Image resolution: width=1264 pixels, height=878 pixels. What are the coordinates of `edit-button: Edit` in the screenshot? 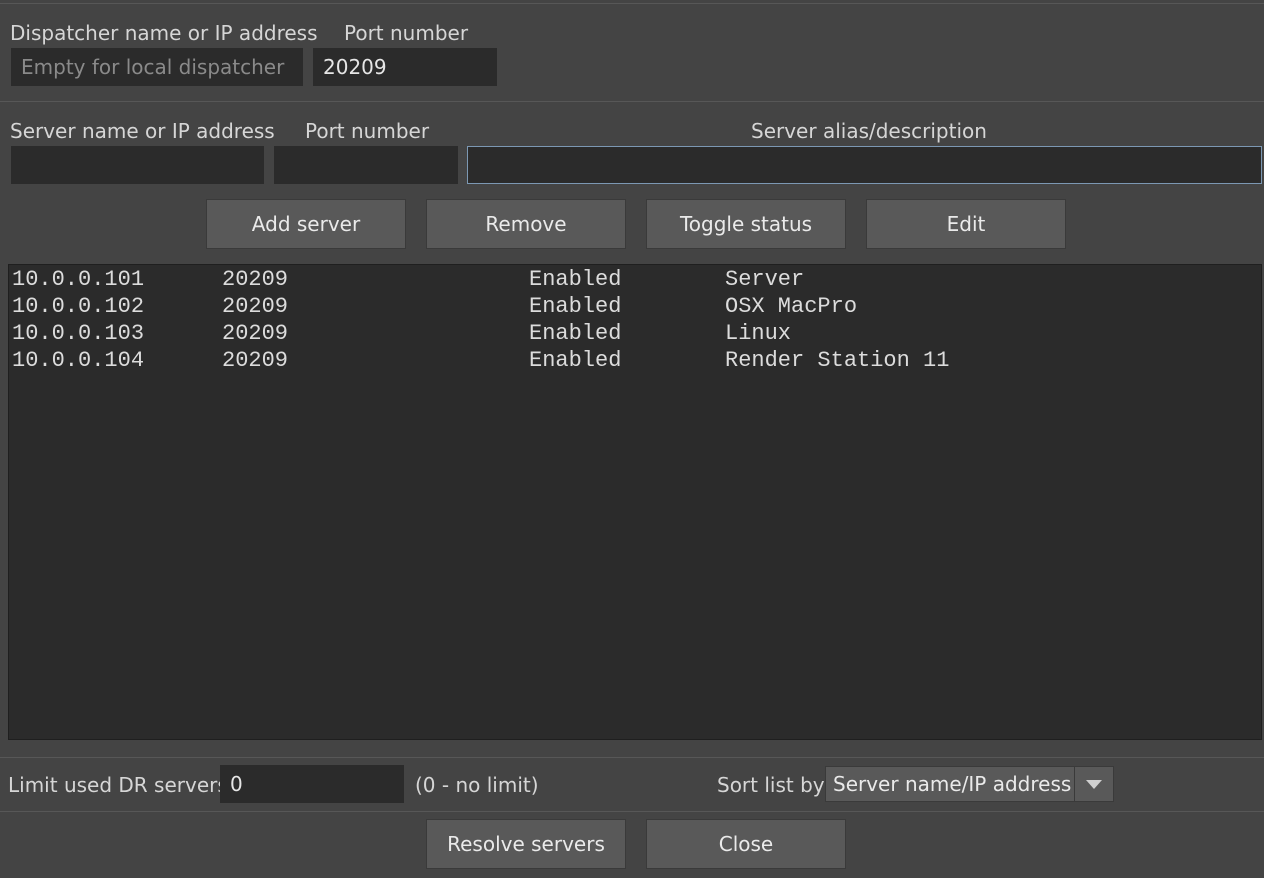 It's located at (966, 224).